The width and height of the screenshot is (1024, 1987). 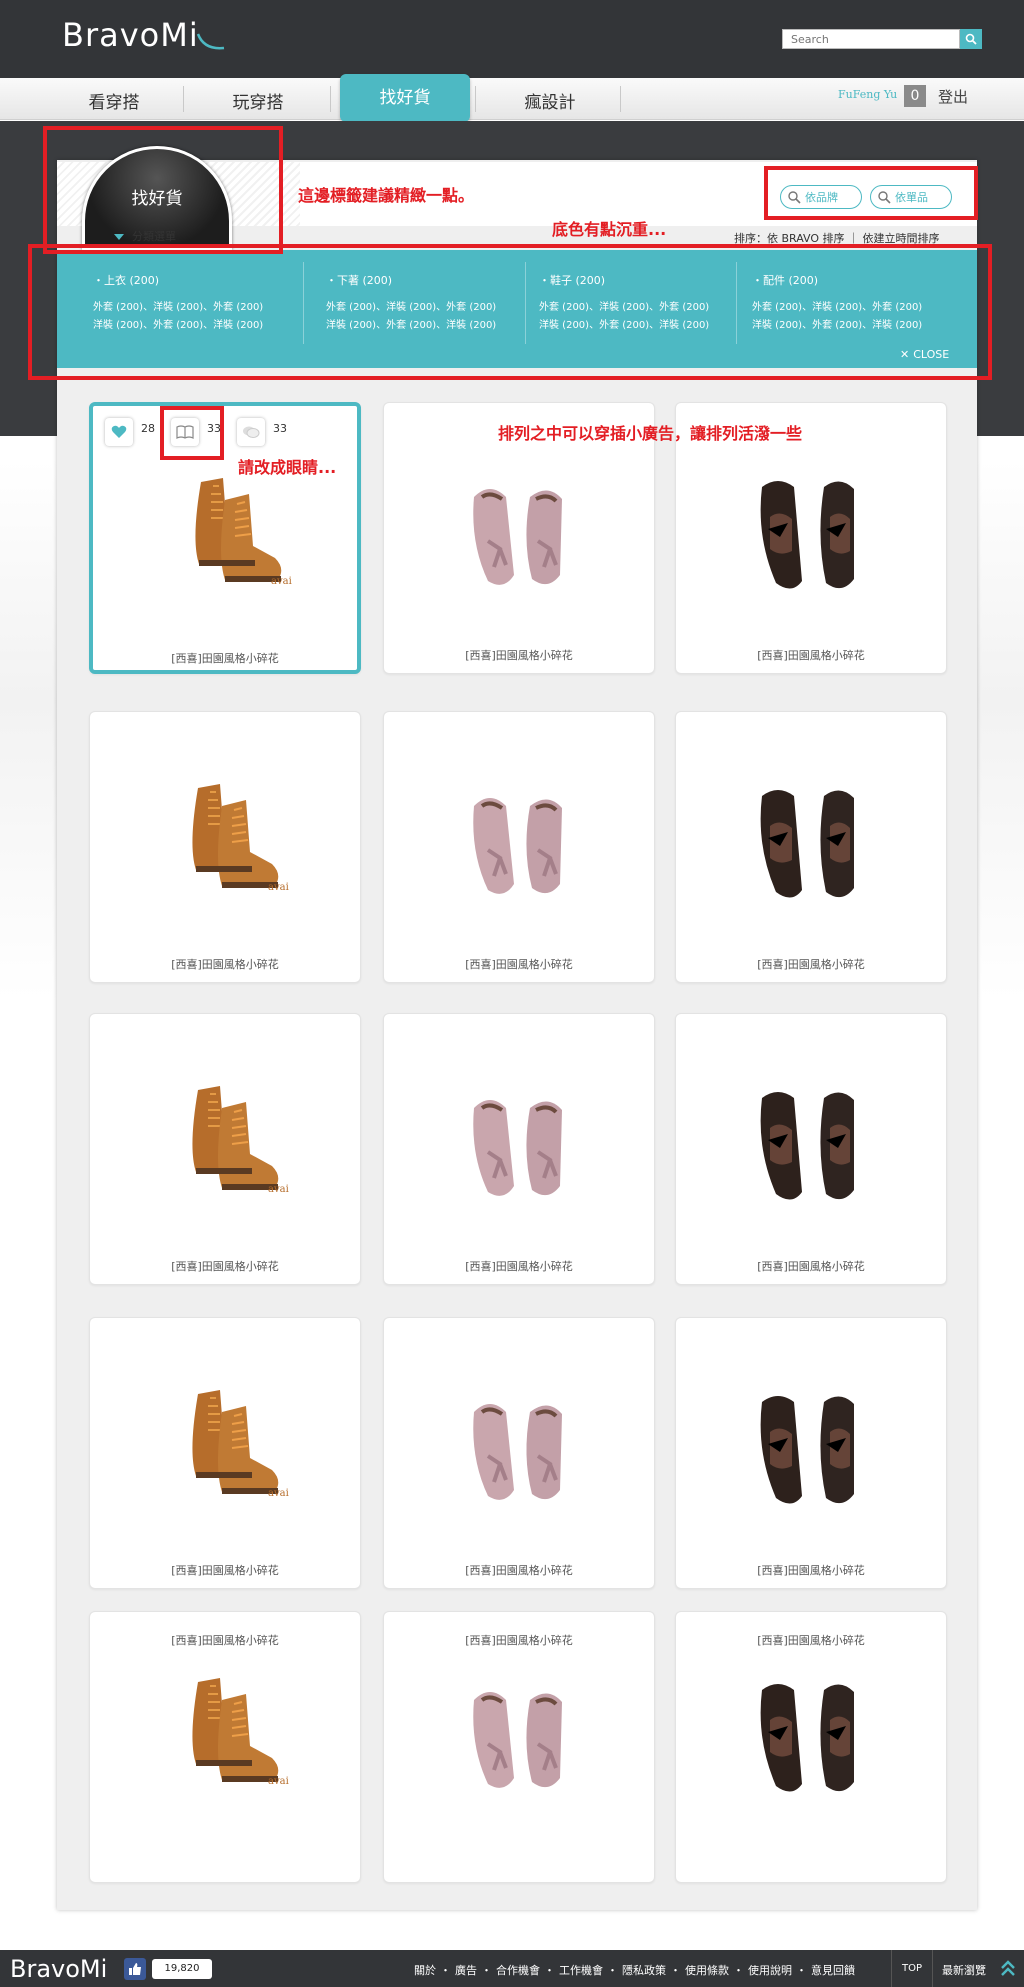 What do you see at coordinates (182, 1969) in the screenshot?
I see `like-count: 19,820` at bounding box center [182, 1969].